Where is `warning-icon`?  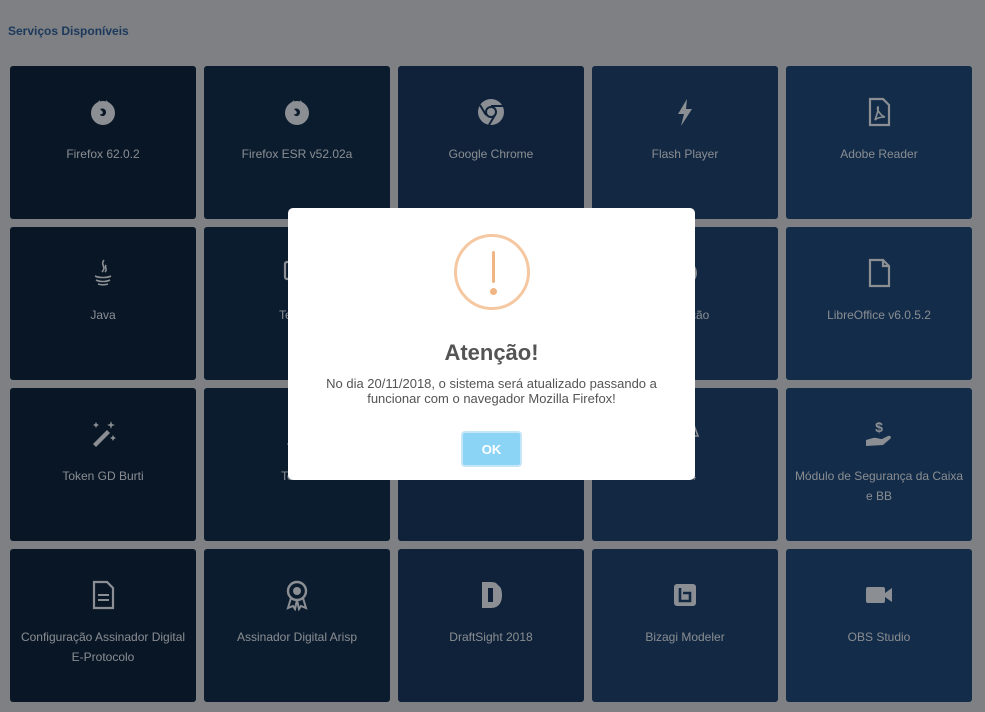
warning-icon is located at coordinates (492, 272).